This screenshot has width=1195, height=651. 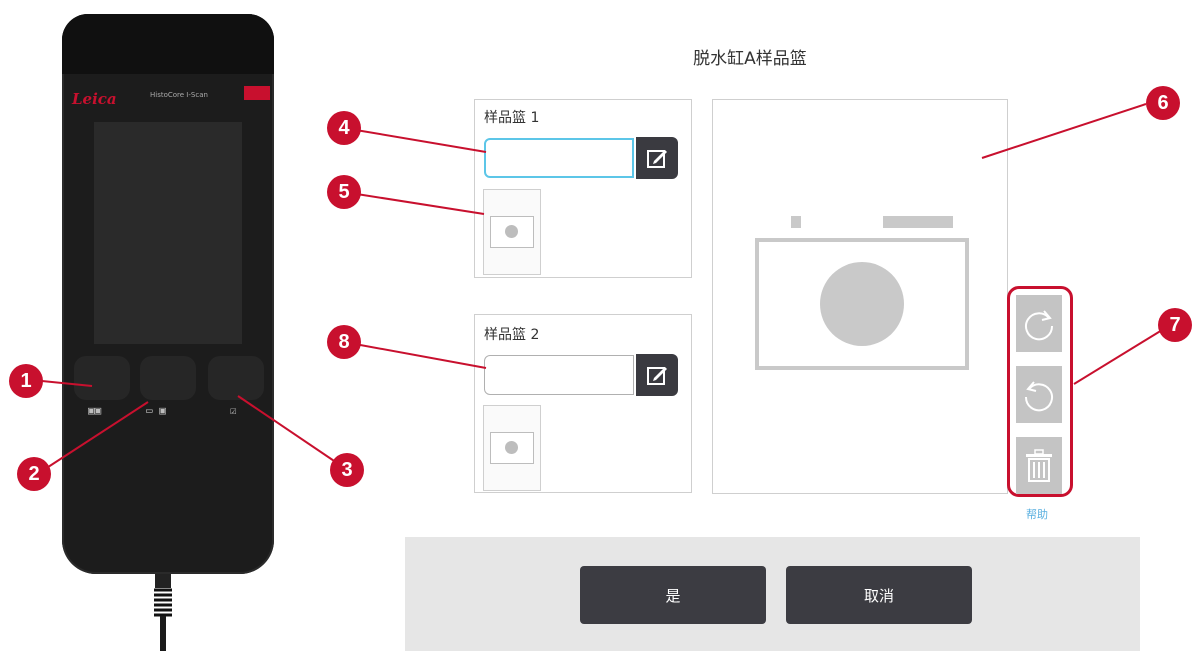 I want to click on scanner-softkey-middle, so click(x=168, y=378).